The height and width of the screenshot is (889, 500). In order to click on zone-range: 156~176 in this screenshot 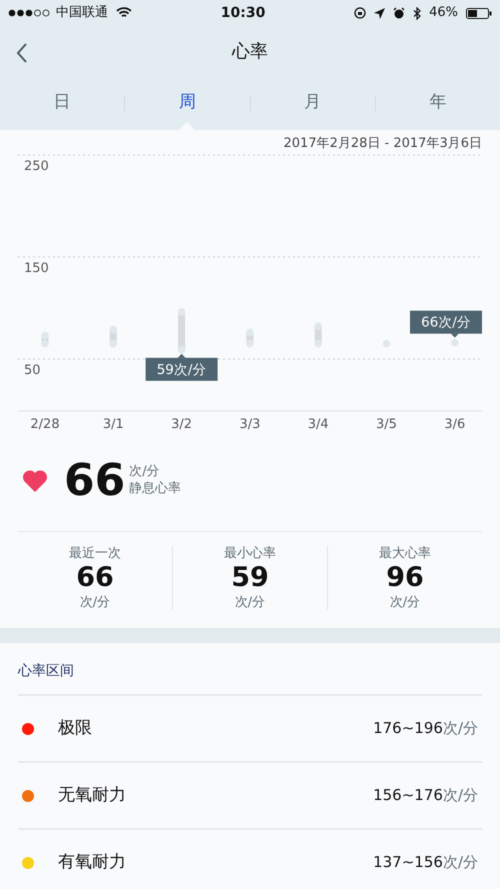, I will do `click(408, 795)`.